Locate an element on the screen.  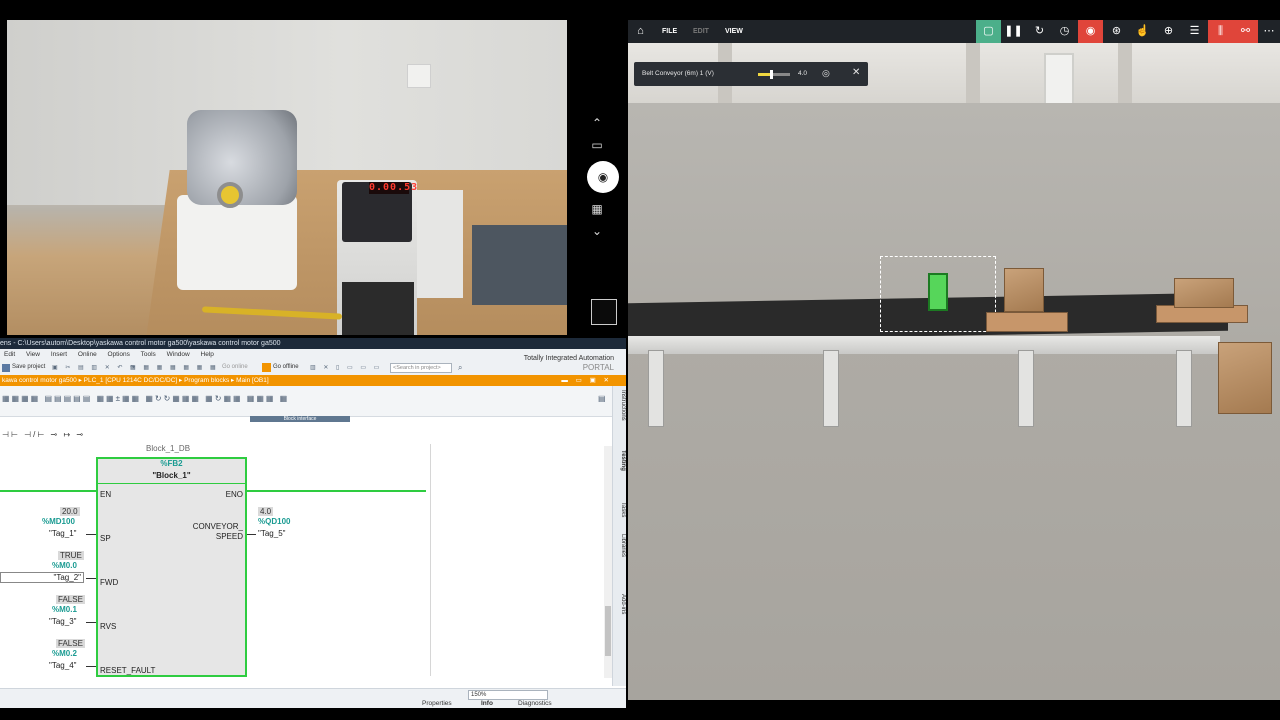
eye-icon: ◎ is located at coordinates (826, 73).